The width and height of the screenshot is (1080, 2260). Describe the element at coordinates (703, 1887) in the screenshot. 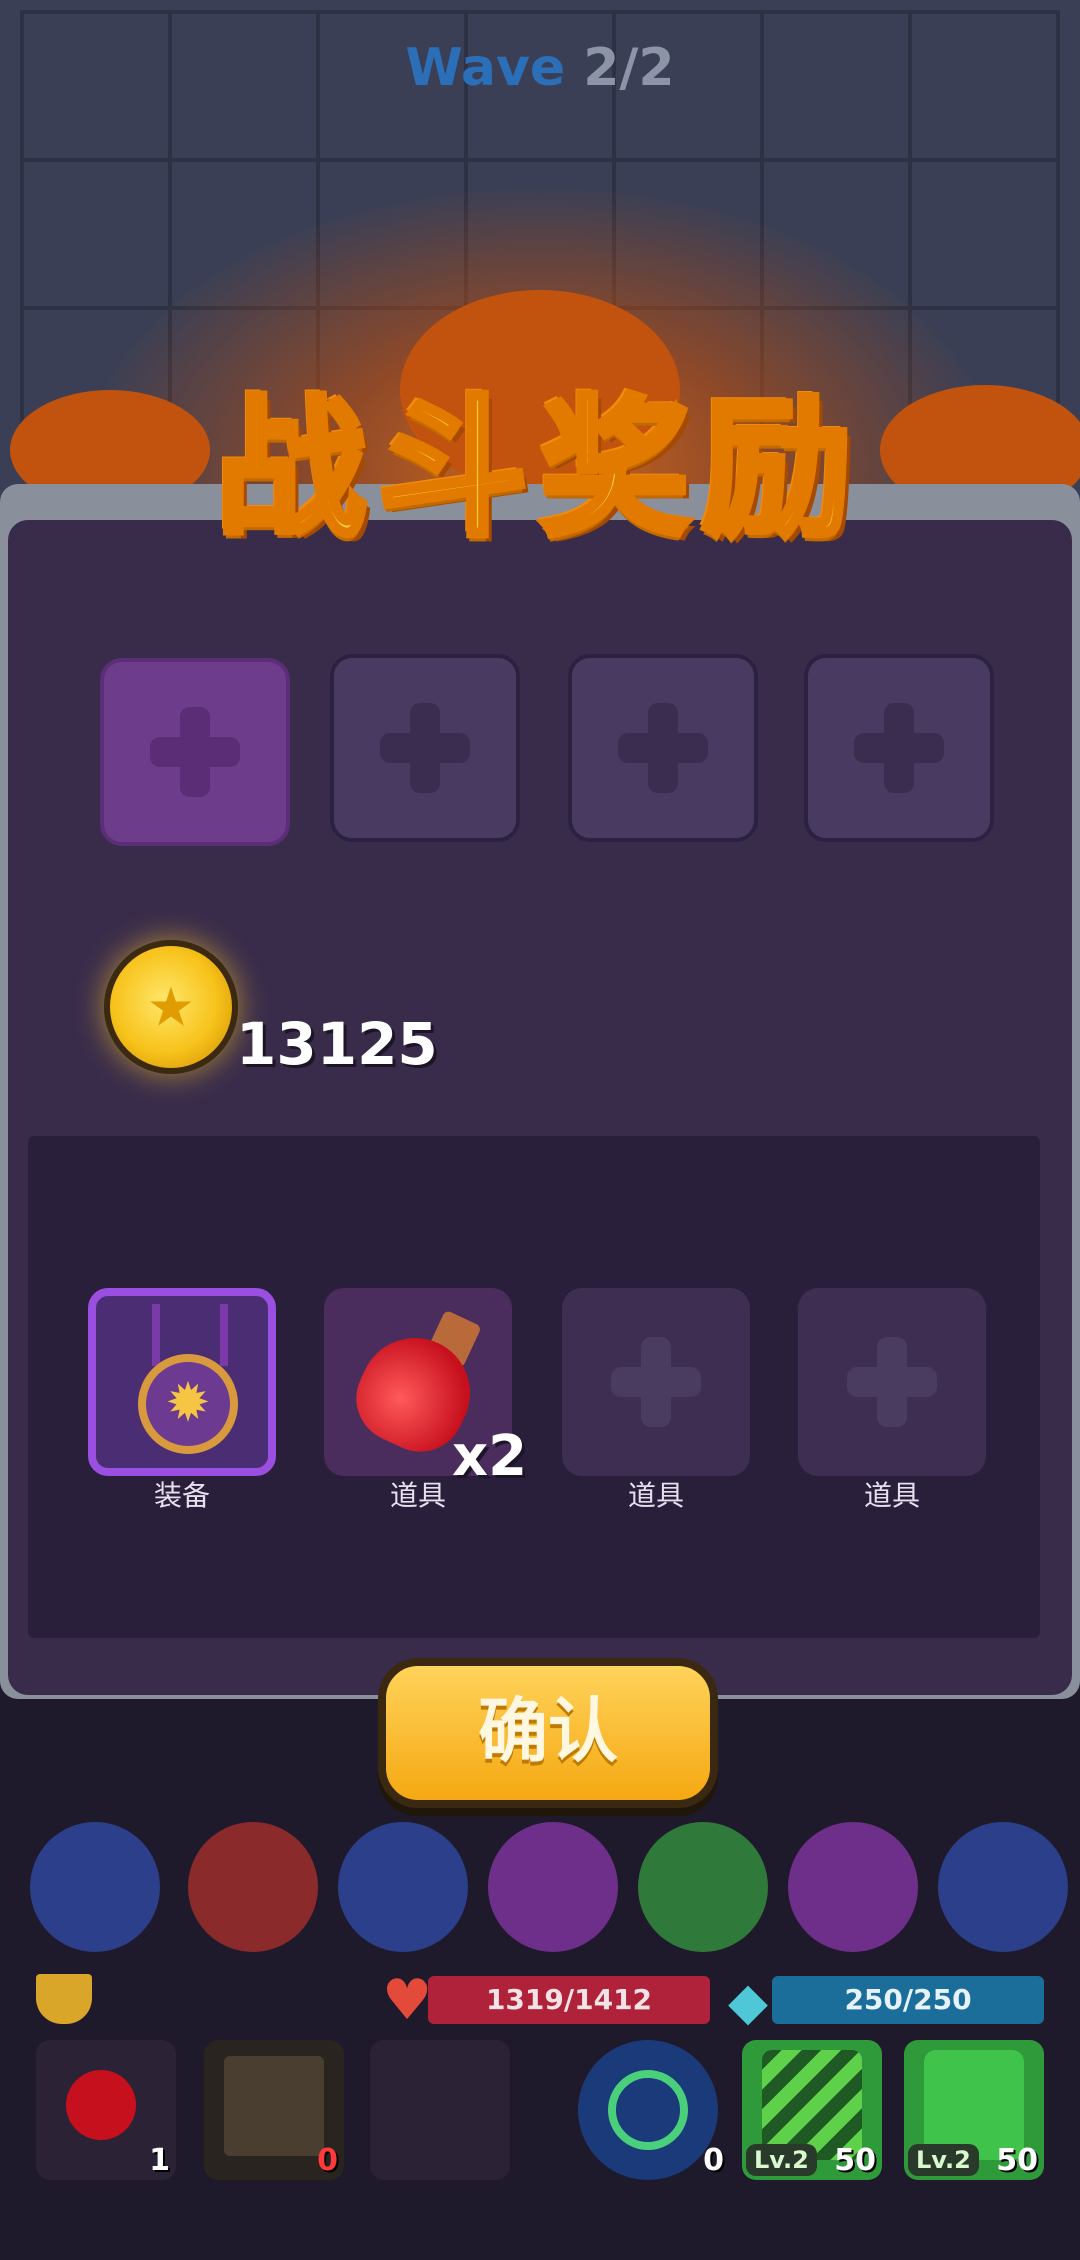

I see `green-knight-hero` at that location.